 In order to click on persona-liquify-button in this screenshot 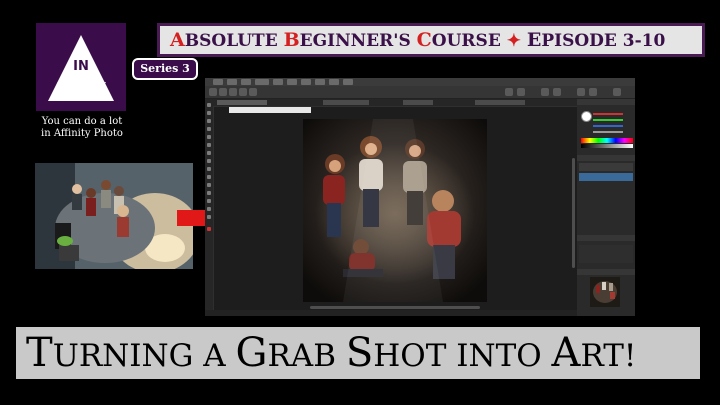, I will do `click(223, 92)`.